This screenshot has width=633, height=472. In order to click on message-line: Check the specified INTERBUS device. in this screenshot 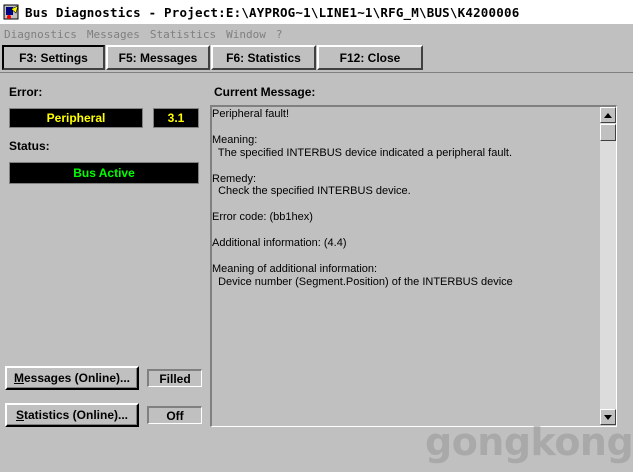, I will do `click(311, 191)`.